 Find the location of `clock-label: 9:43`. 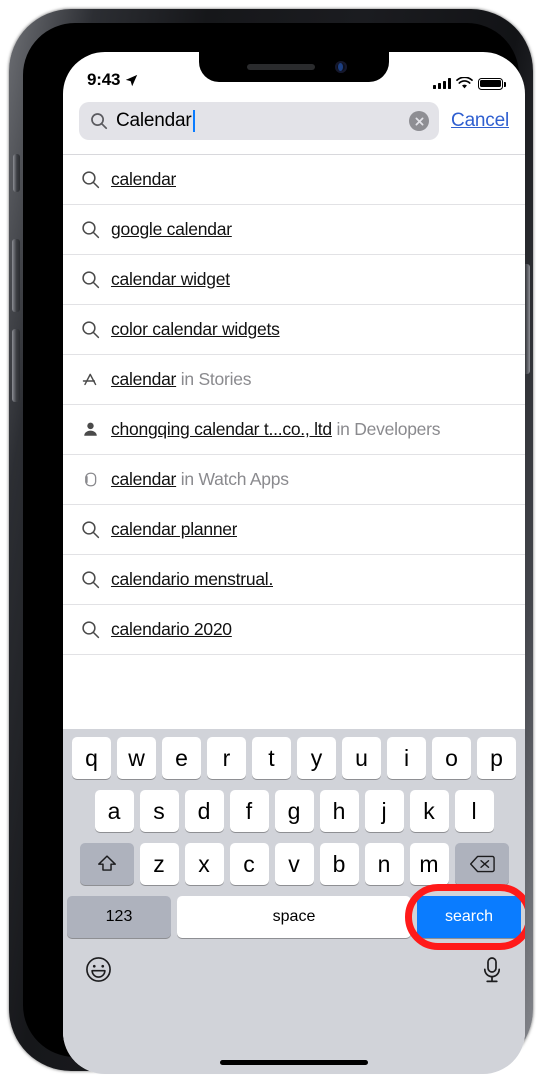

clock-label: 9:43 is located at coordinates (104, 79).